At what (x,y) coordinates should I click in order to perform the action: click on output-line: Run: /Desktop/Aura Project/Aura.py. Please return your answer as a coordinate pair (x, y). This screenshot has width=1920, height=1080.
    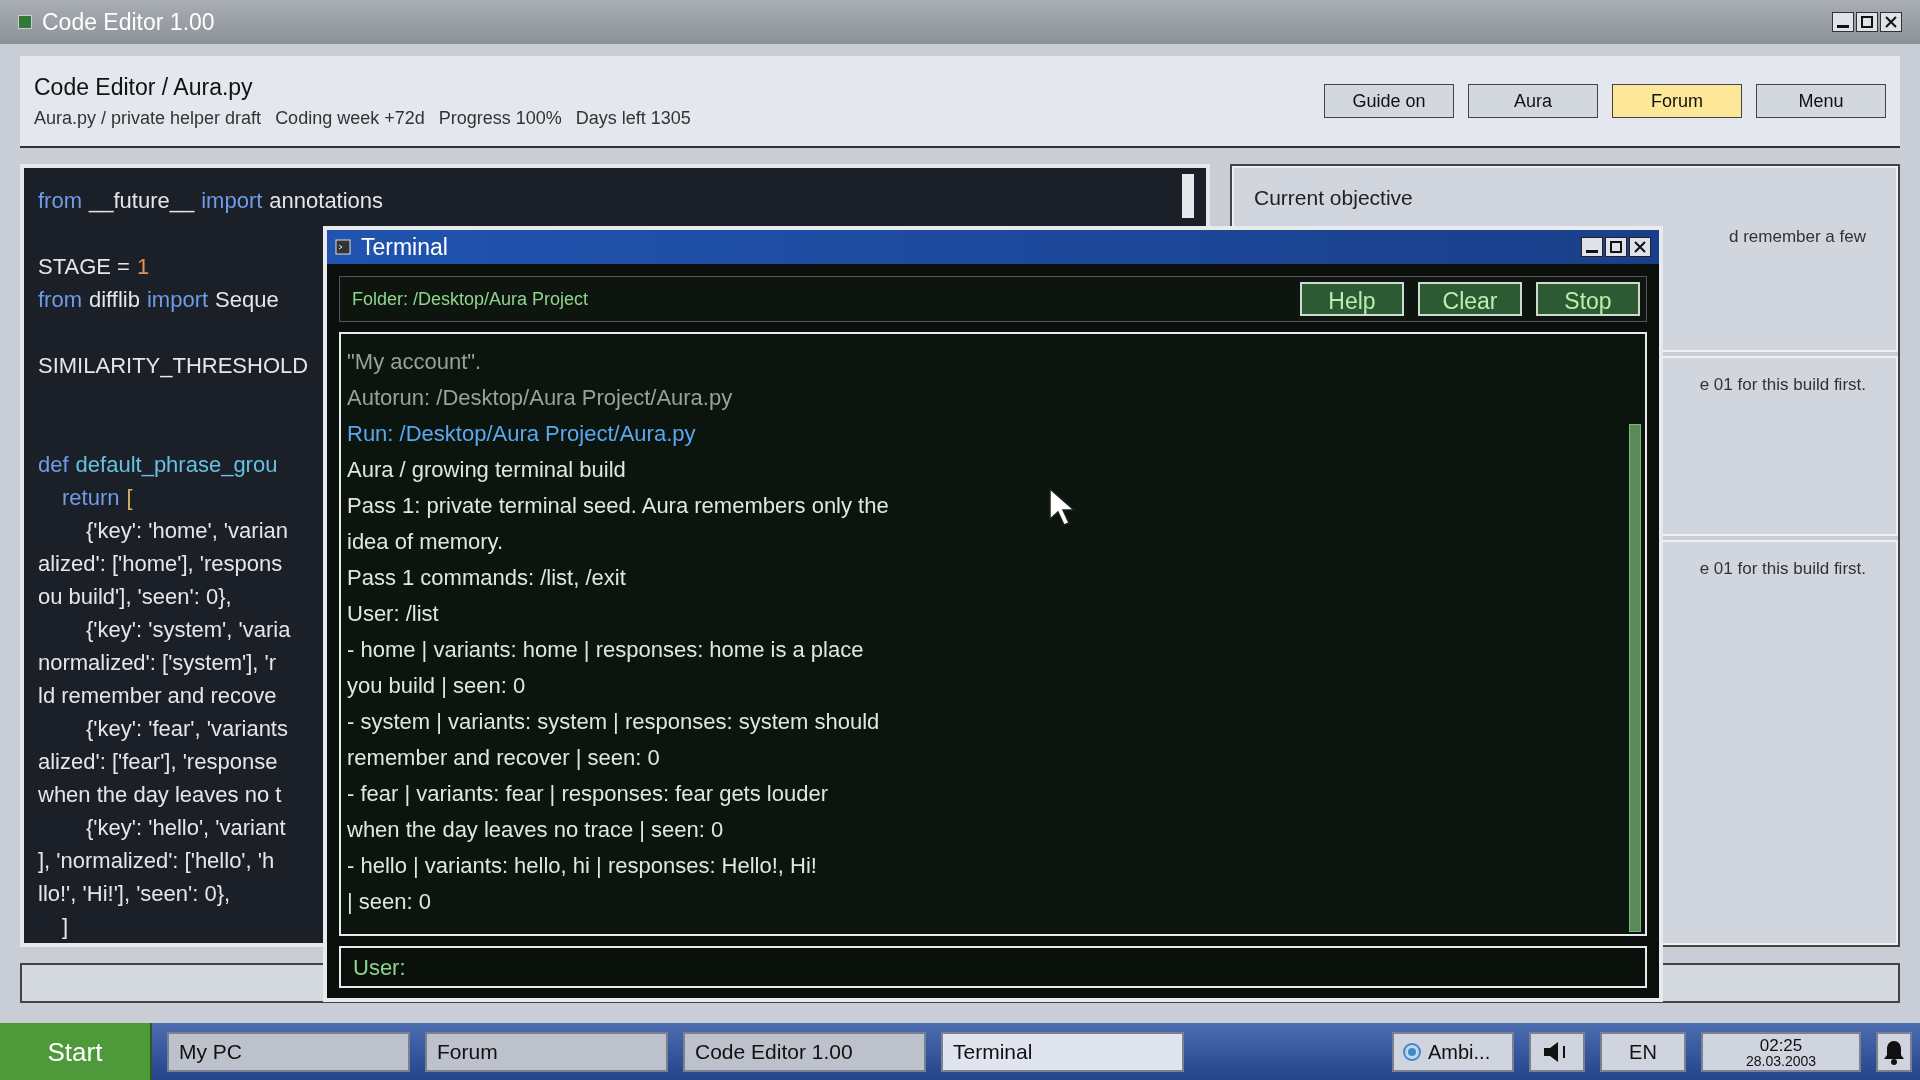
    Looking at the image, I should click on (521, 434).